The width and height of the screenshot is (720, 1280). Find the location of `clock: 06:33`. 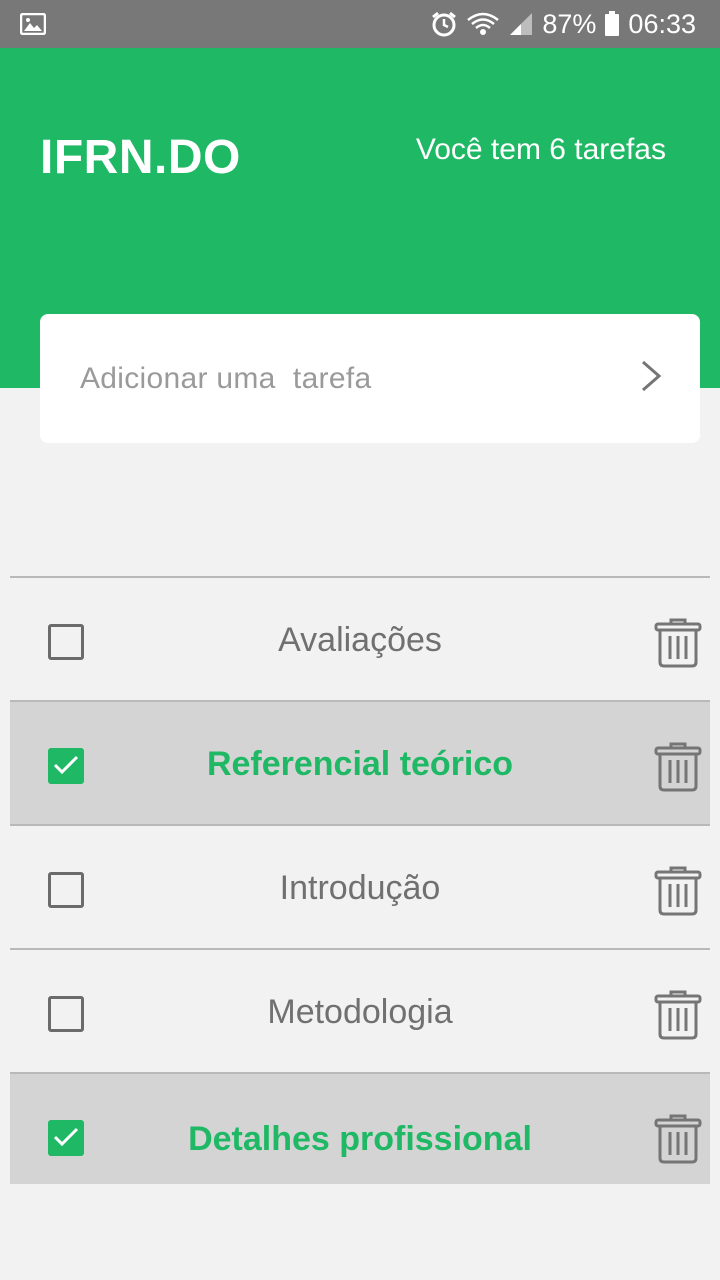

clock: 06:33 is located at coordinates (662, 23).